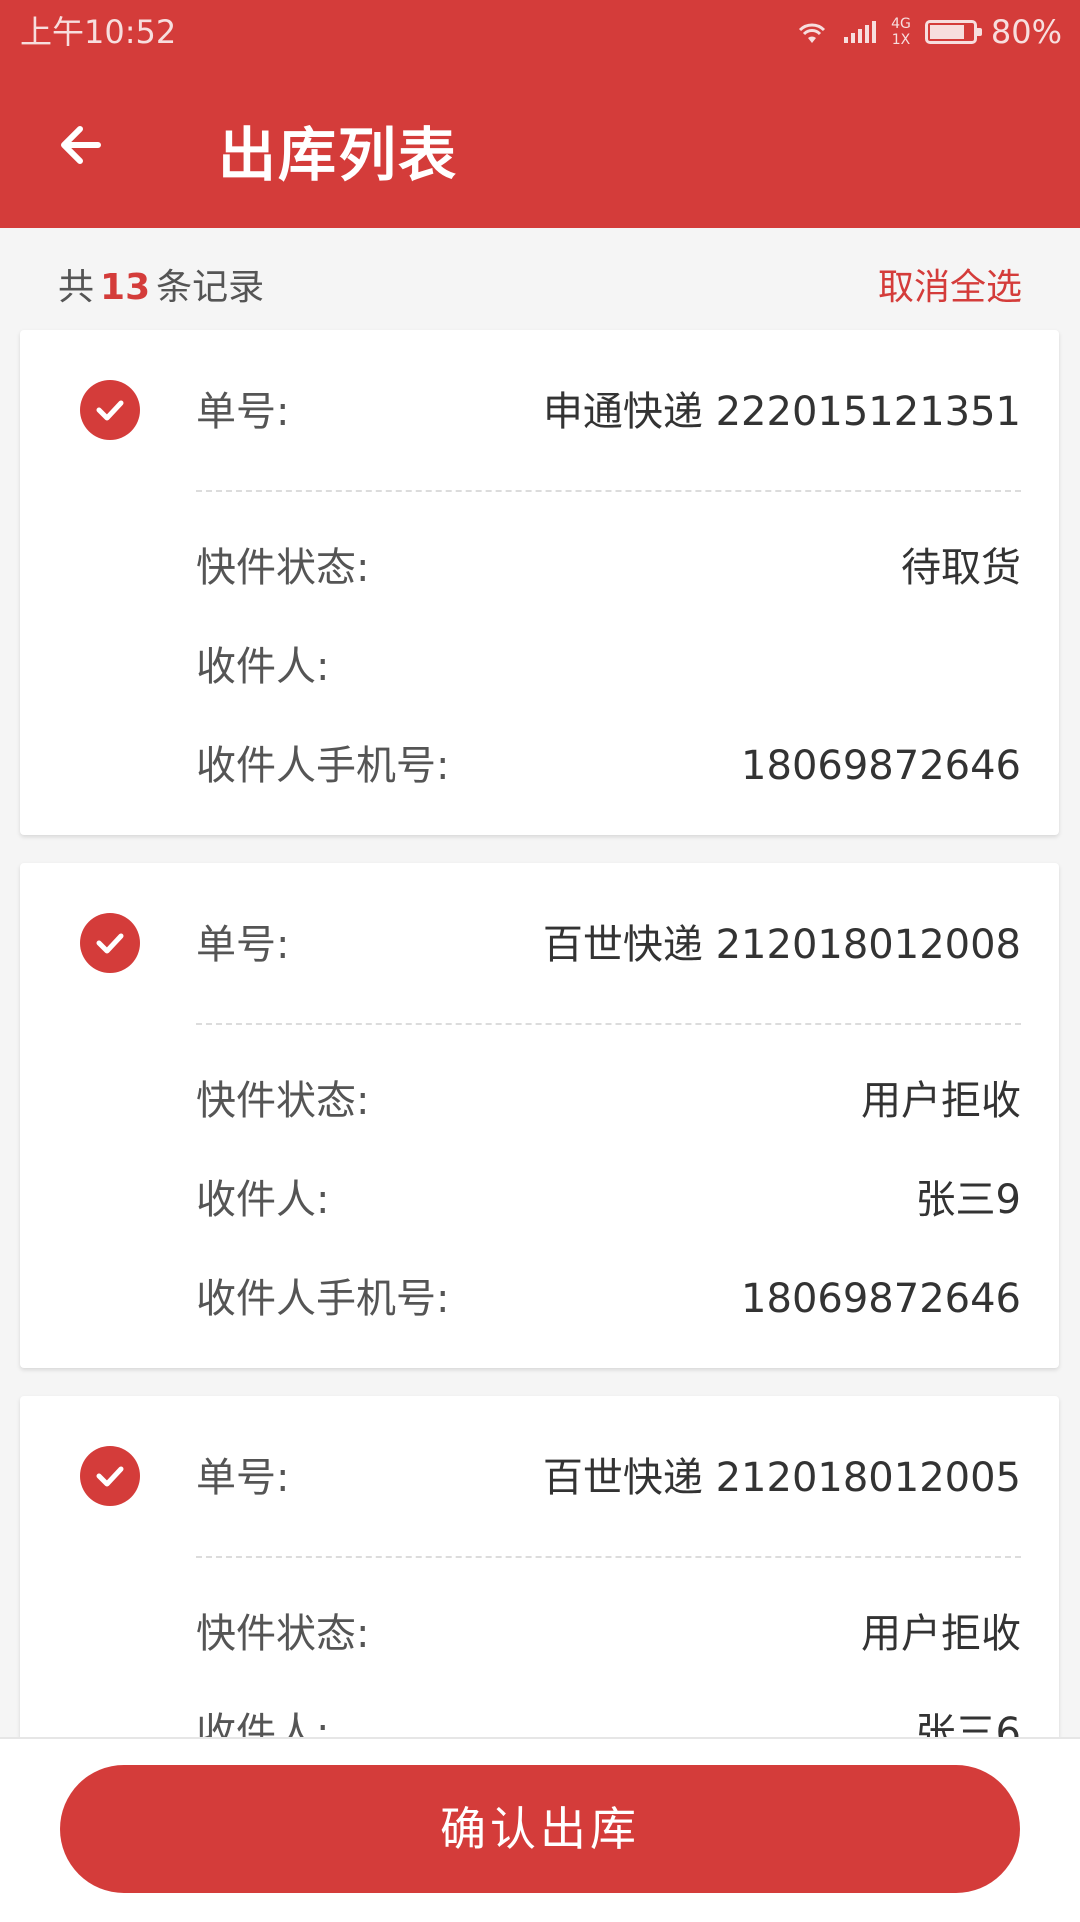 The image size is (1080, 1922). Describe the element at coordinates (540, 114) in the screenshot. I see `app-header: 上午10:52 4G 1X 80% 出库列表` at that location.